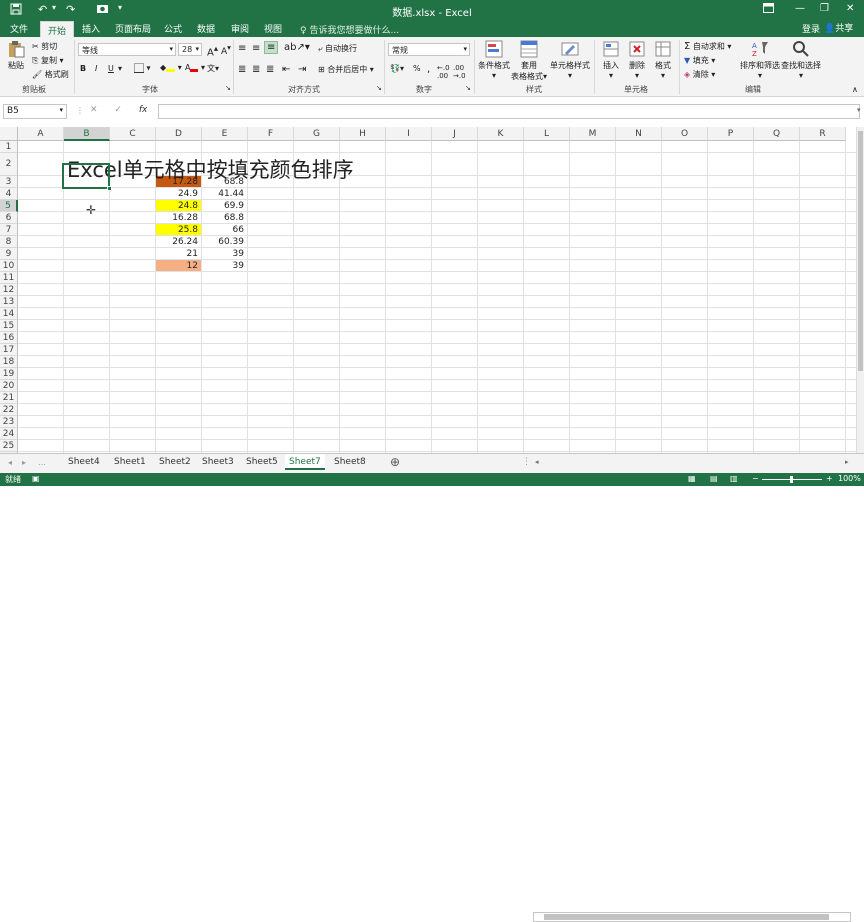 Image resolution: width=864 pixels, height=922 pixels. I want to click on zoom-level: 100%, so click(849, 478).